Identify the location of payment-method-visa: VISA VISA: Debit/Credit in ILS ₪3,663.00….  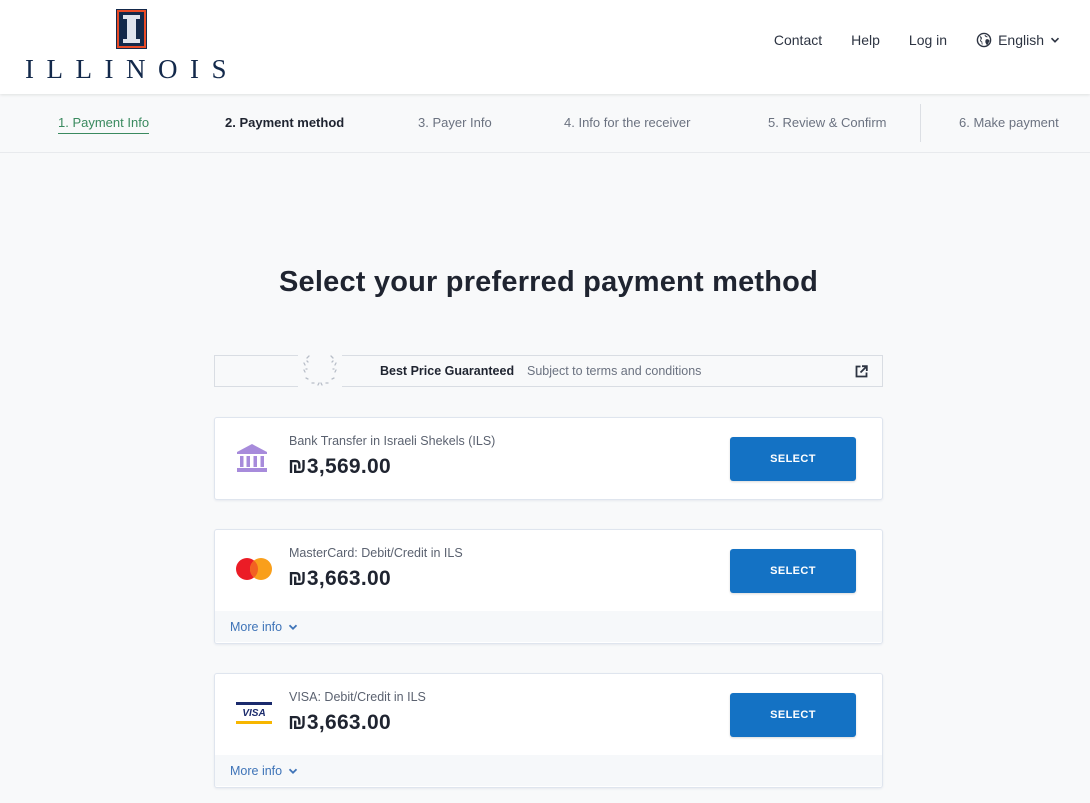
(548, 730).